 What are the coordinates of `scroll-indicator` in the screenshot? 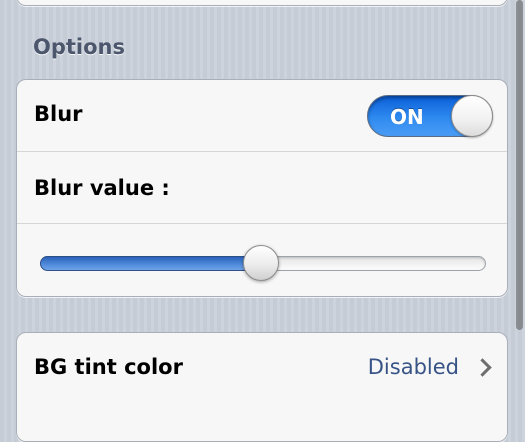 It's located at (519, 165).